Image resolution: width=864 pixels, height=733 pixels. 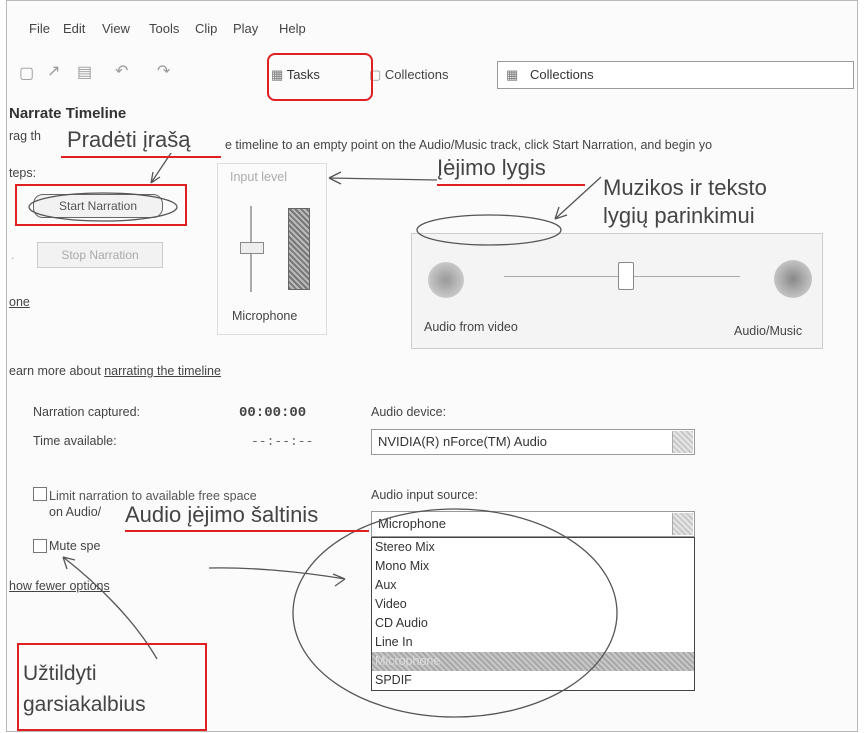 I want to click on input-level-arrow, so click(x=383, y=178).